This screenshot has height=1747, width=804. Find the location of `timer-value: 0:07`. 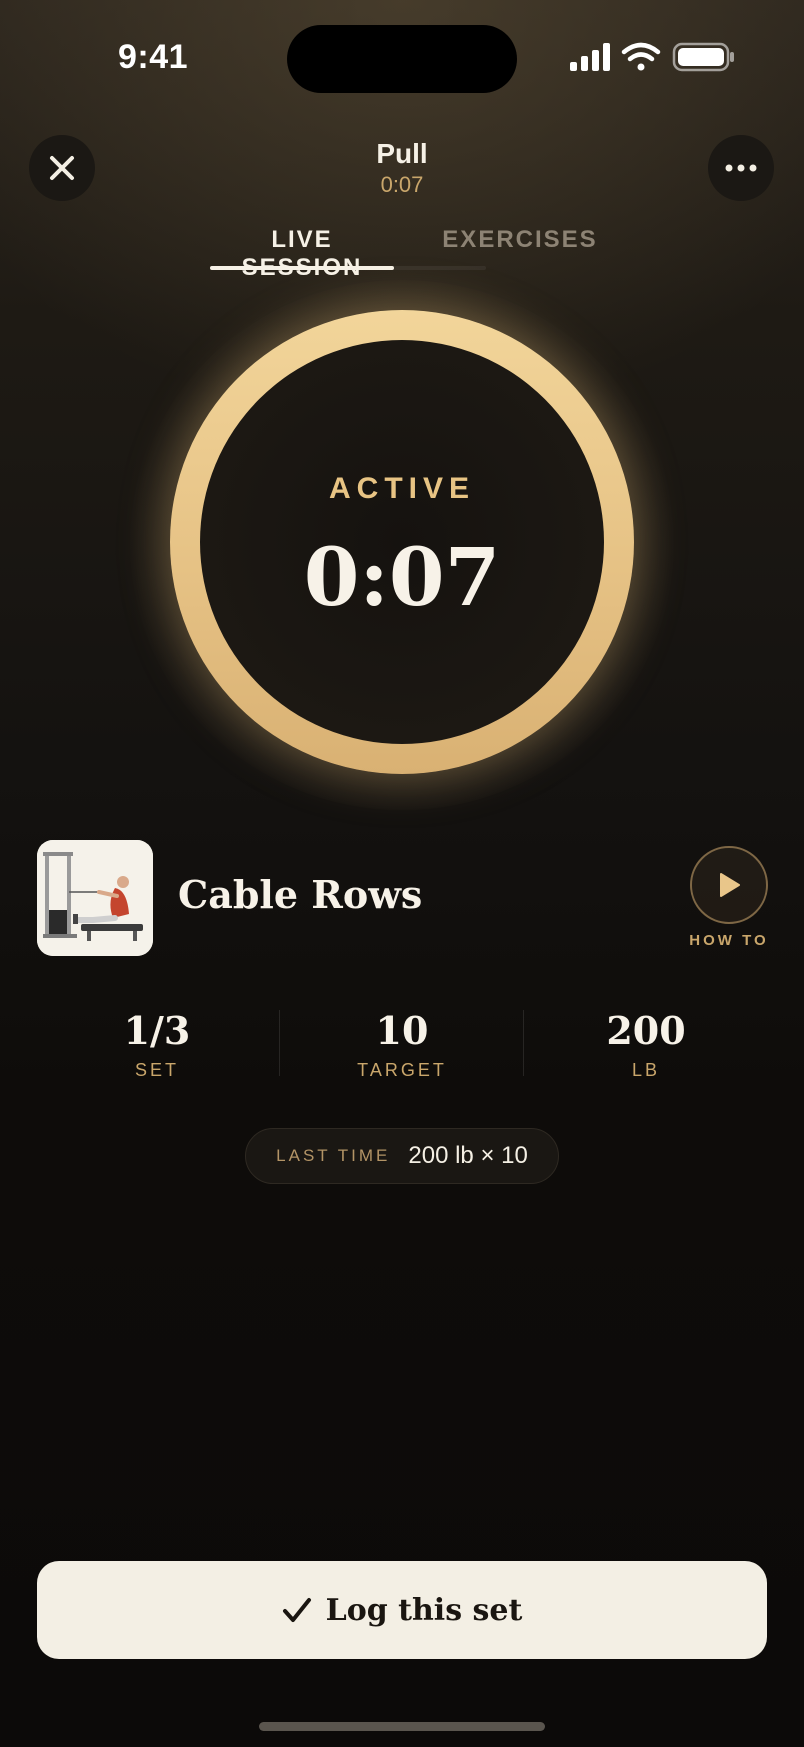

timer-value: 0:07 is located at coordinates (402, 577).